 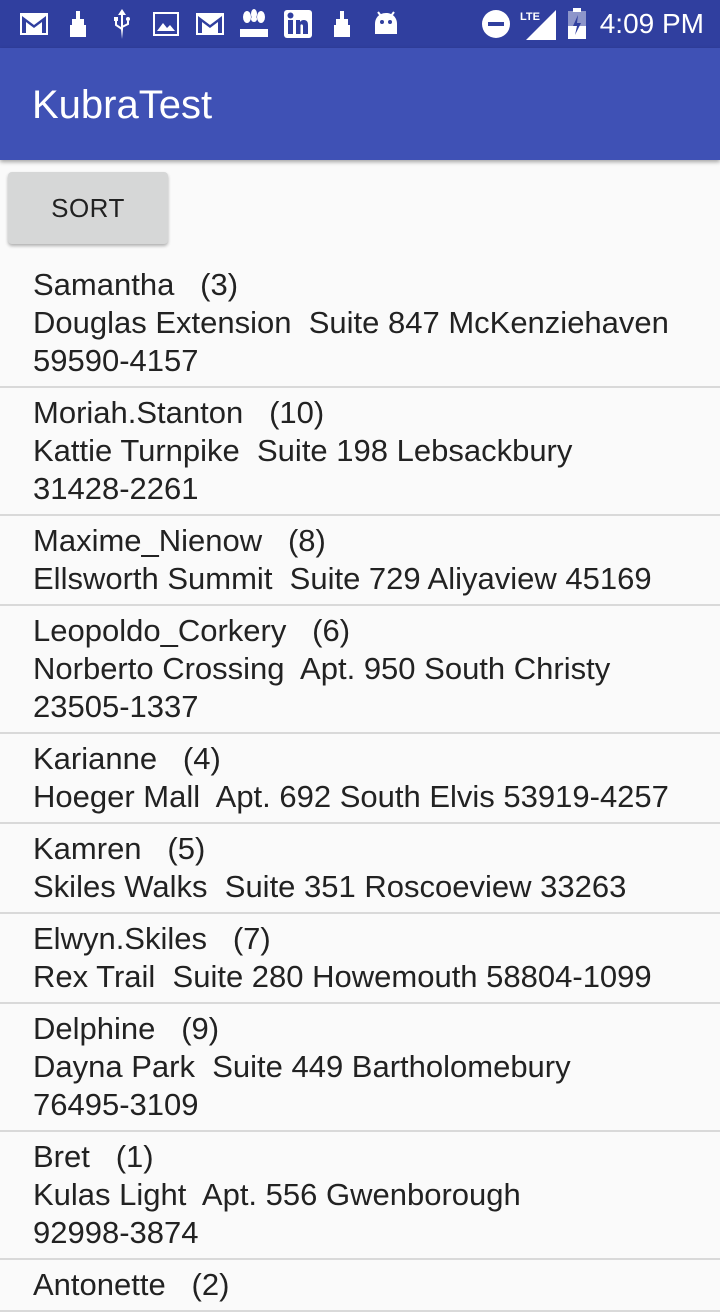 What do you see at coordinates (116, 1104) in the screenshot?
I see `item-zip: 76495-3109` at bounding box center [116, 1104].